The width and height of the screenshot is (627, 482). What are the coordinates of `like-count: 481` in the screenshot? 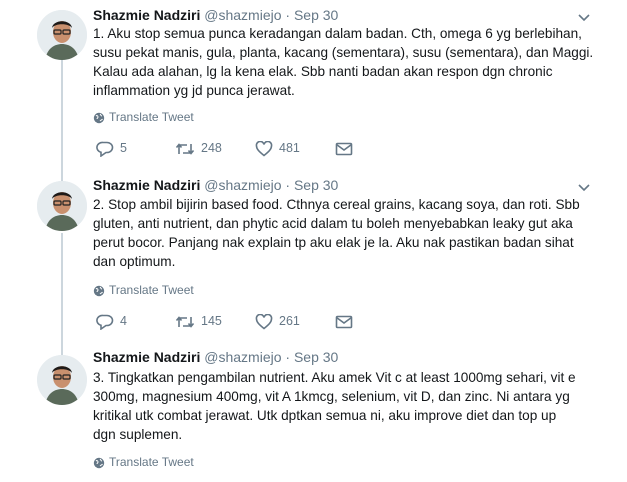 It's located at (289, 148).